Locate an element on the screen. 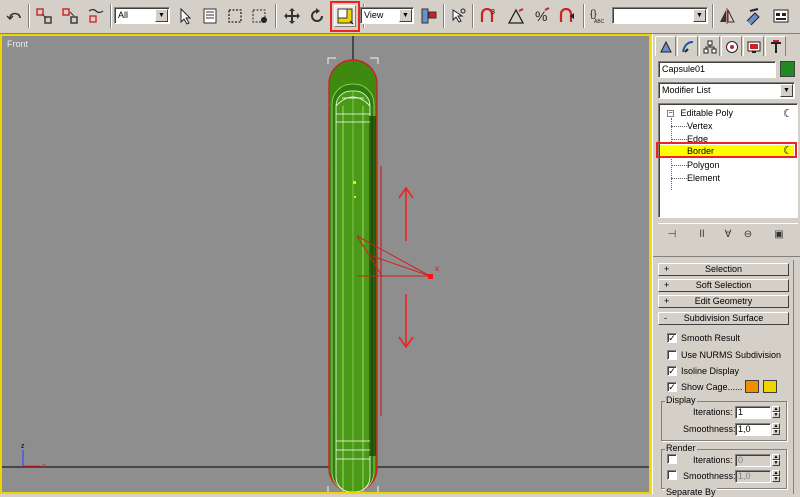 The image size is (800, 497). render-smoothness-label: Smoothness: is located at coordinates (709, 476).